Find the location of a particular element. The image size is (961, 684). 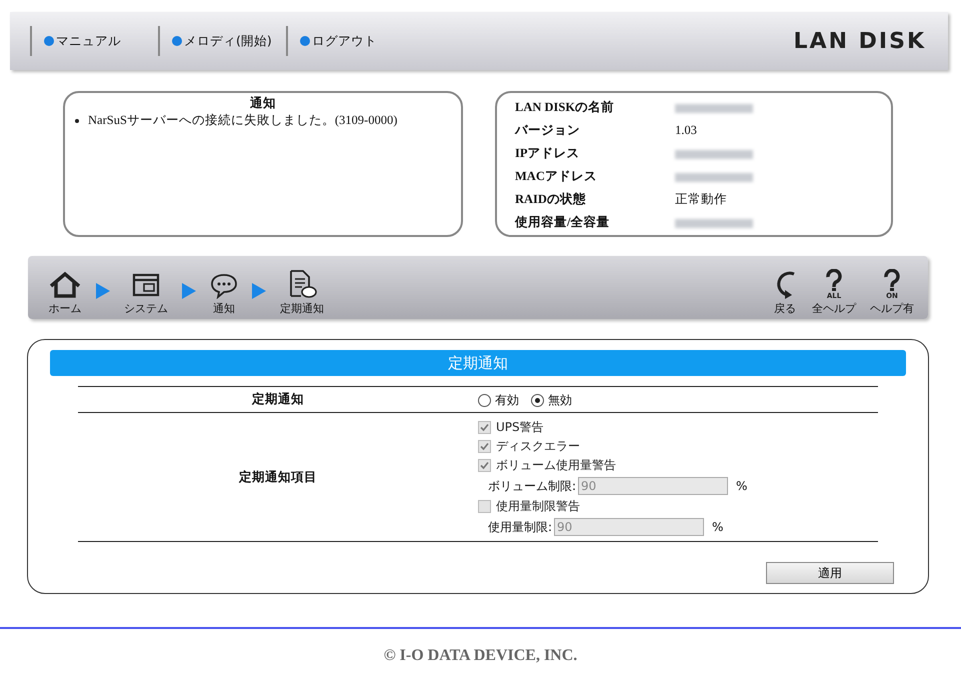

panel-title: 定期通知 is located at coordinates (478, 363).